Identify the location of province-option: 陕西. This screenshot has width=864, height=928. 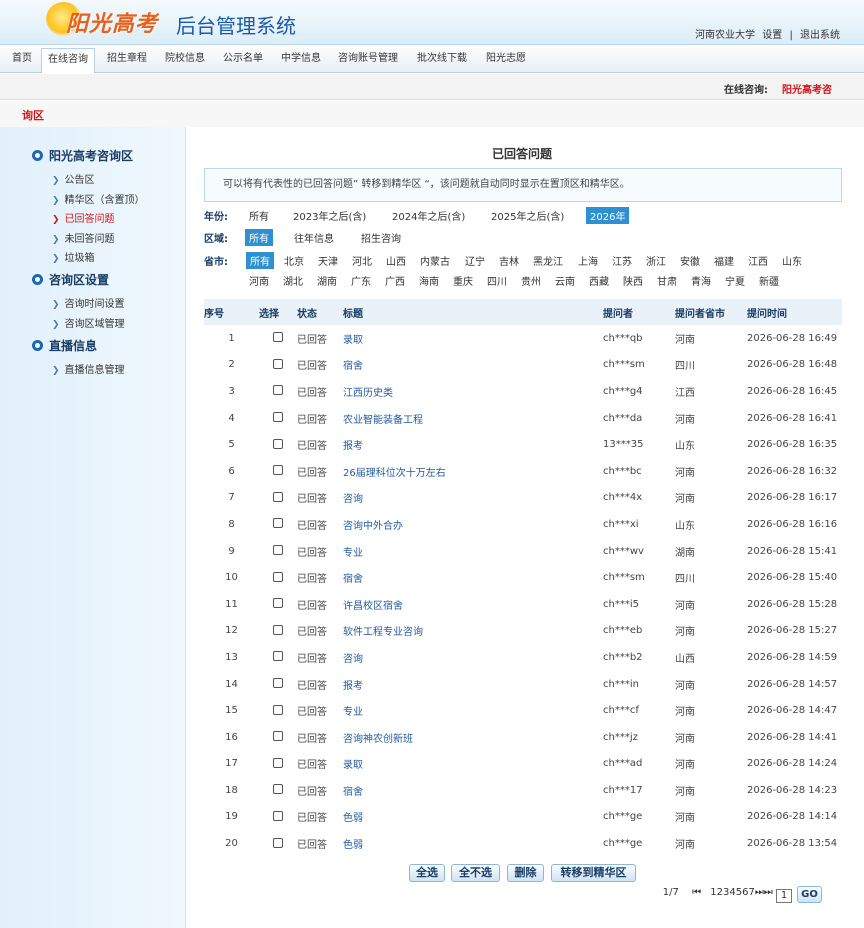
(633, 280).